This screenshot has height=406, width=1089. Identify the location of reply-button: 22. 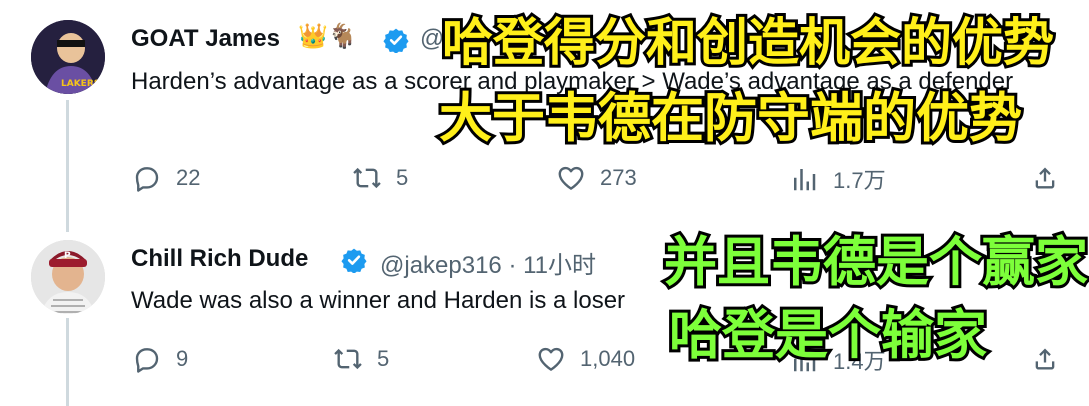
(166, 178).